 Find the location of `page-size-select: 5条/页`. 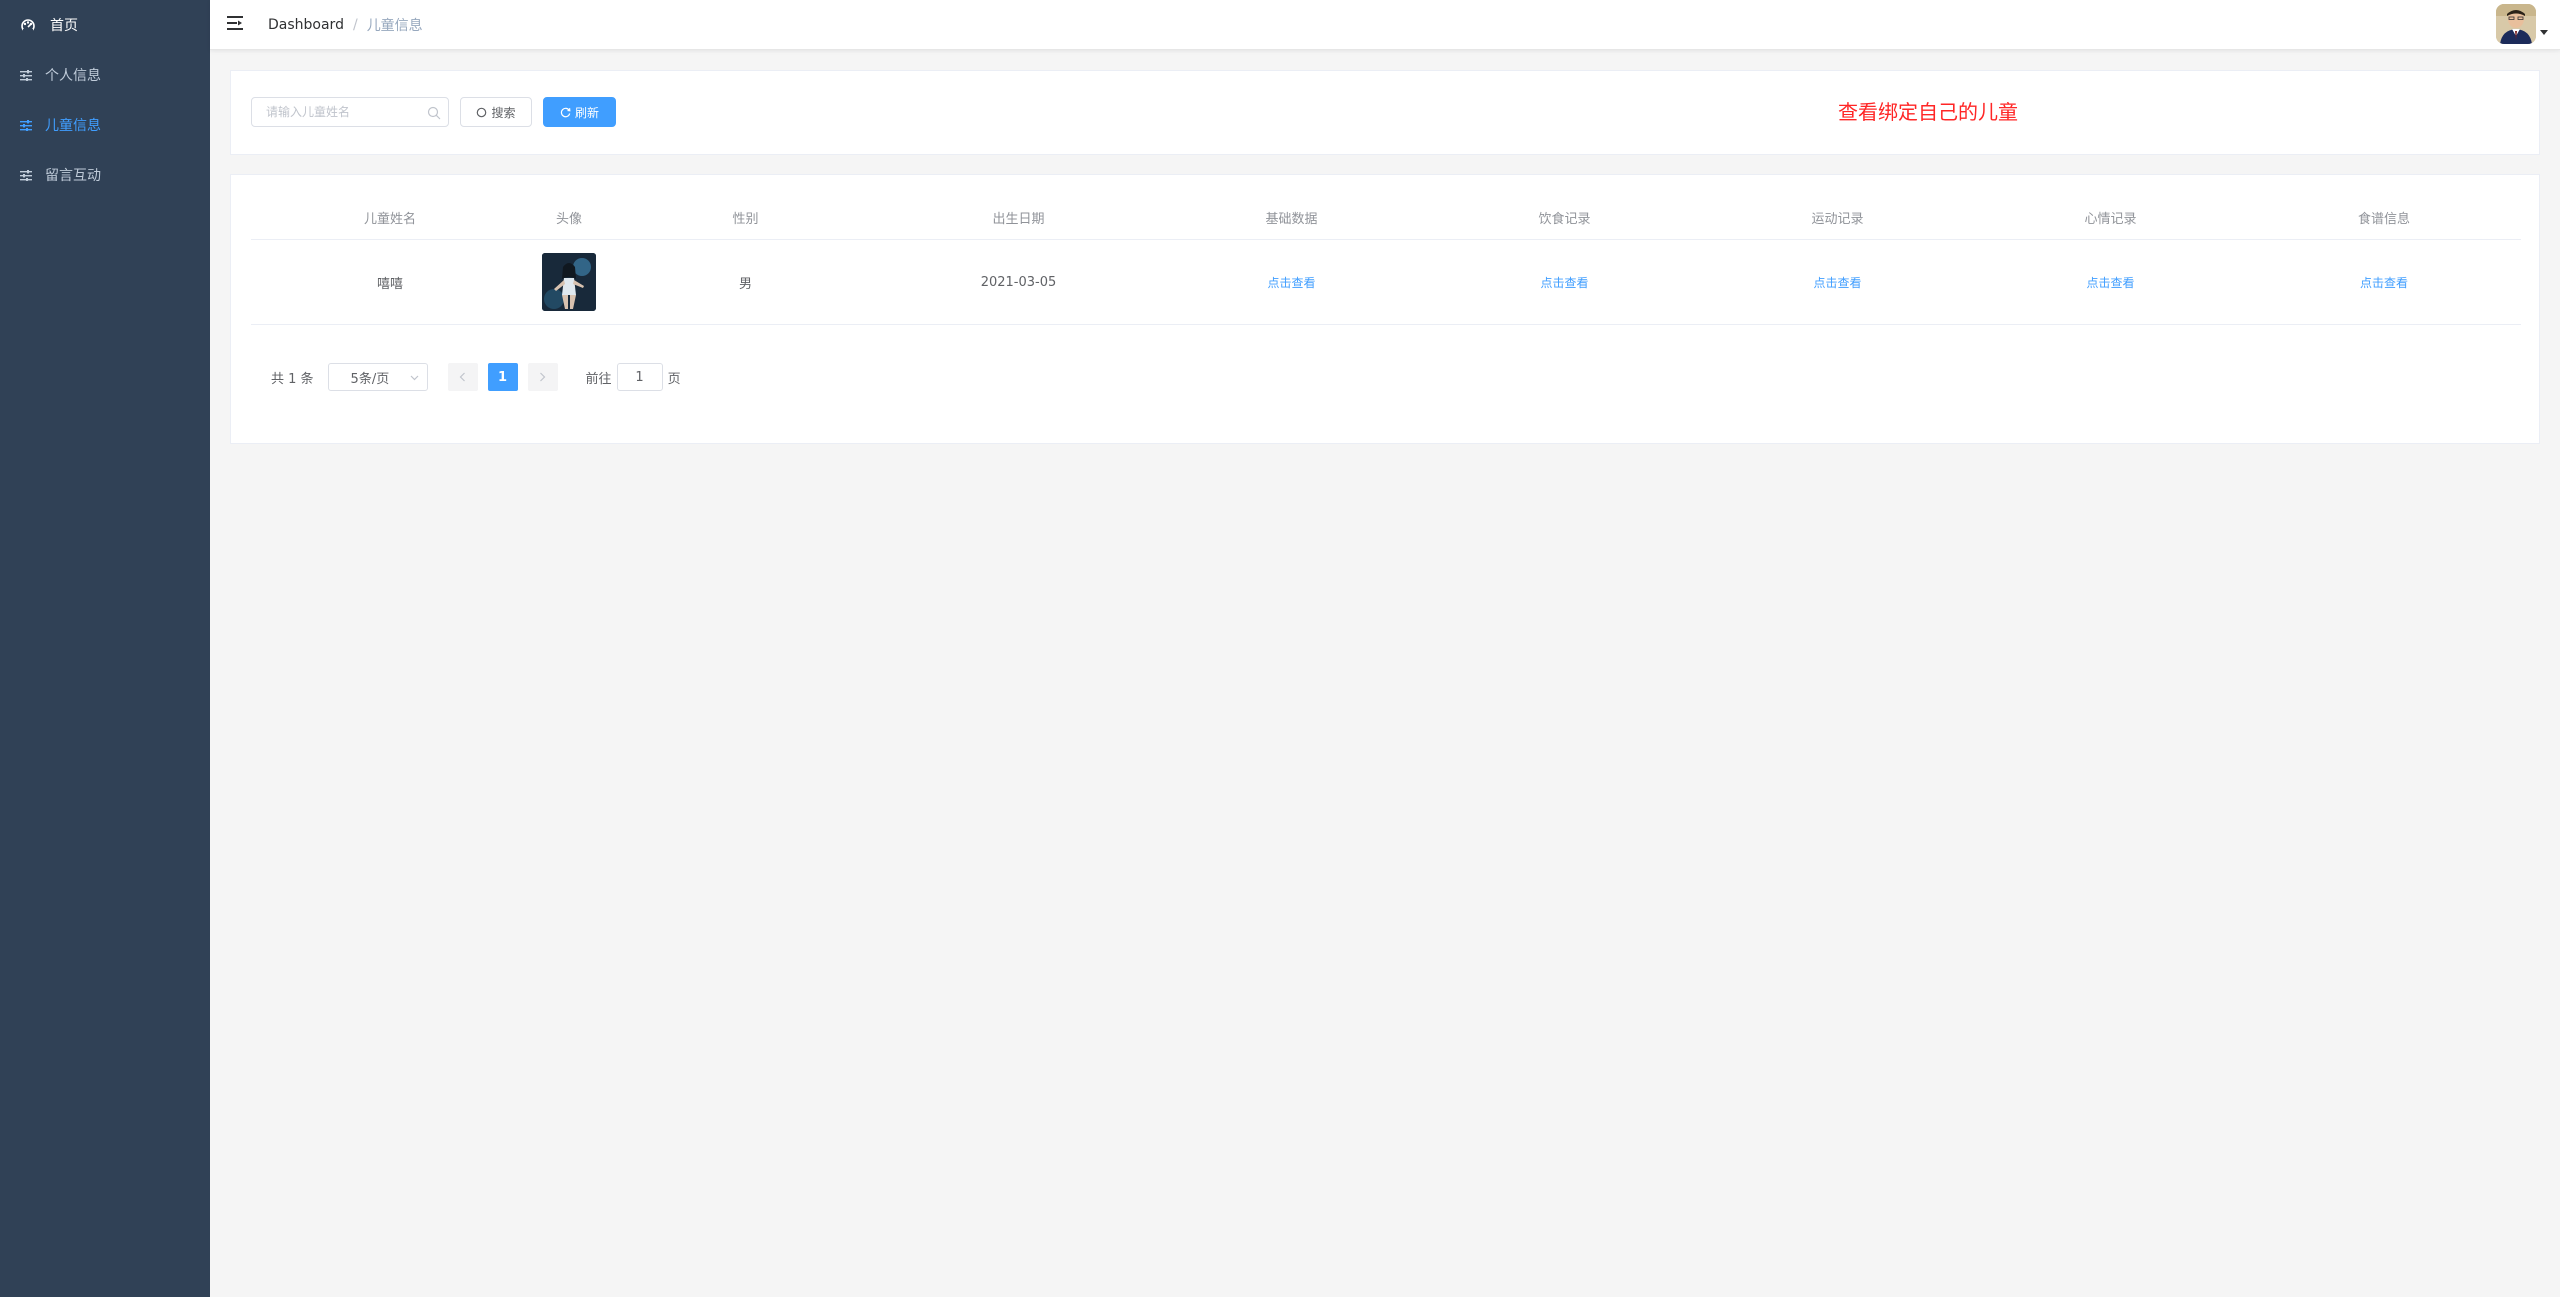

page-size-select: 5条/页 is located at coordinates (377, 377).